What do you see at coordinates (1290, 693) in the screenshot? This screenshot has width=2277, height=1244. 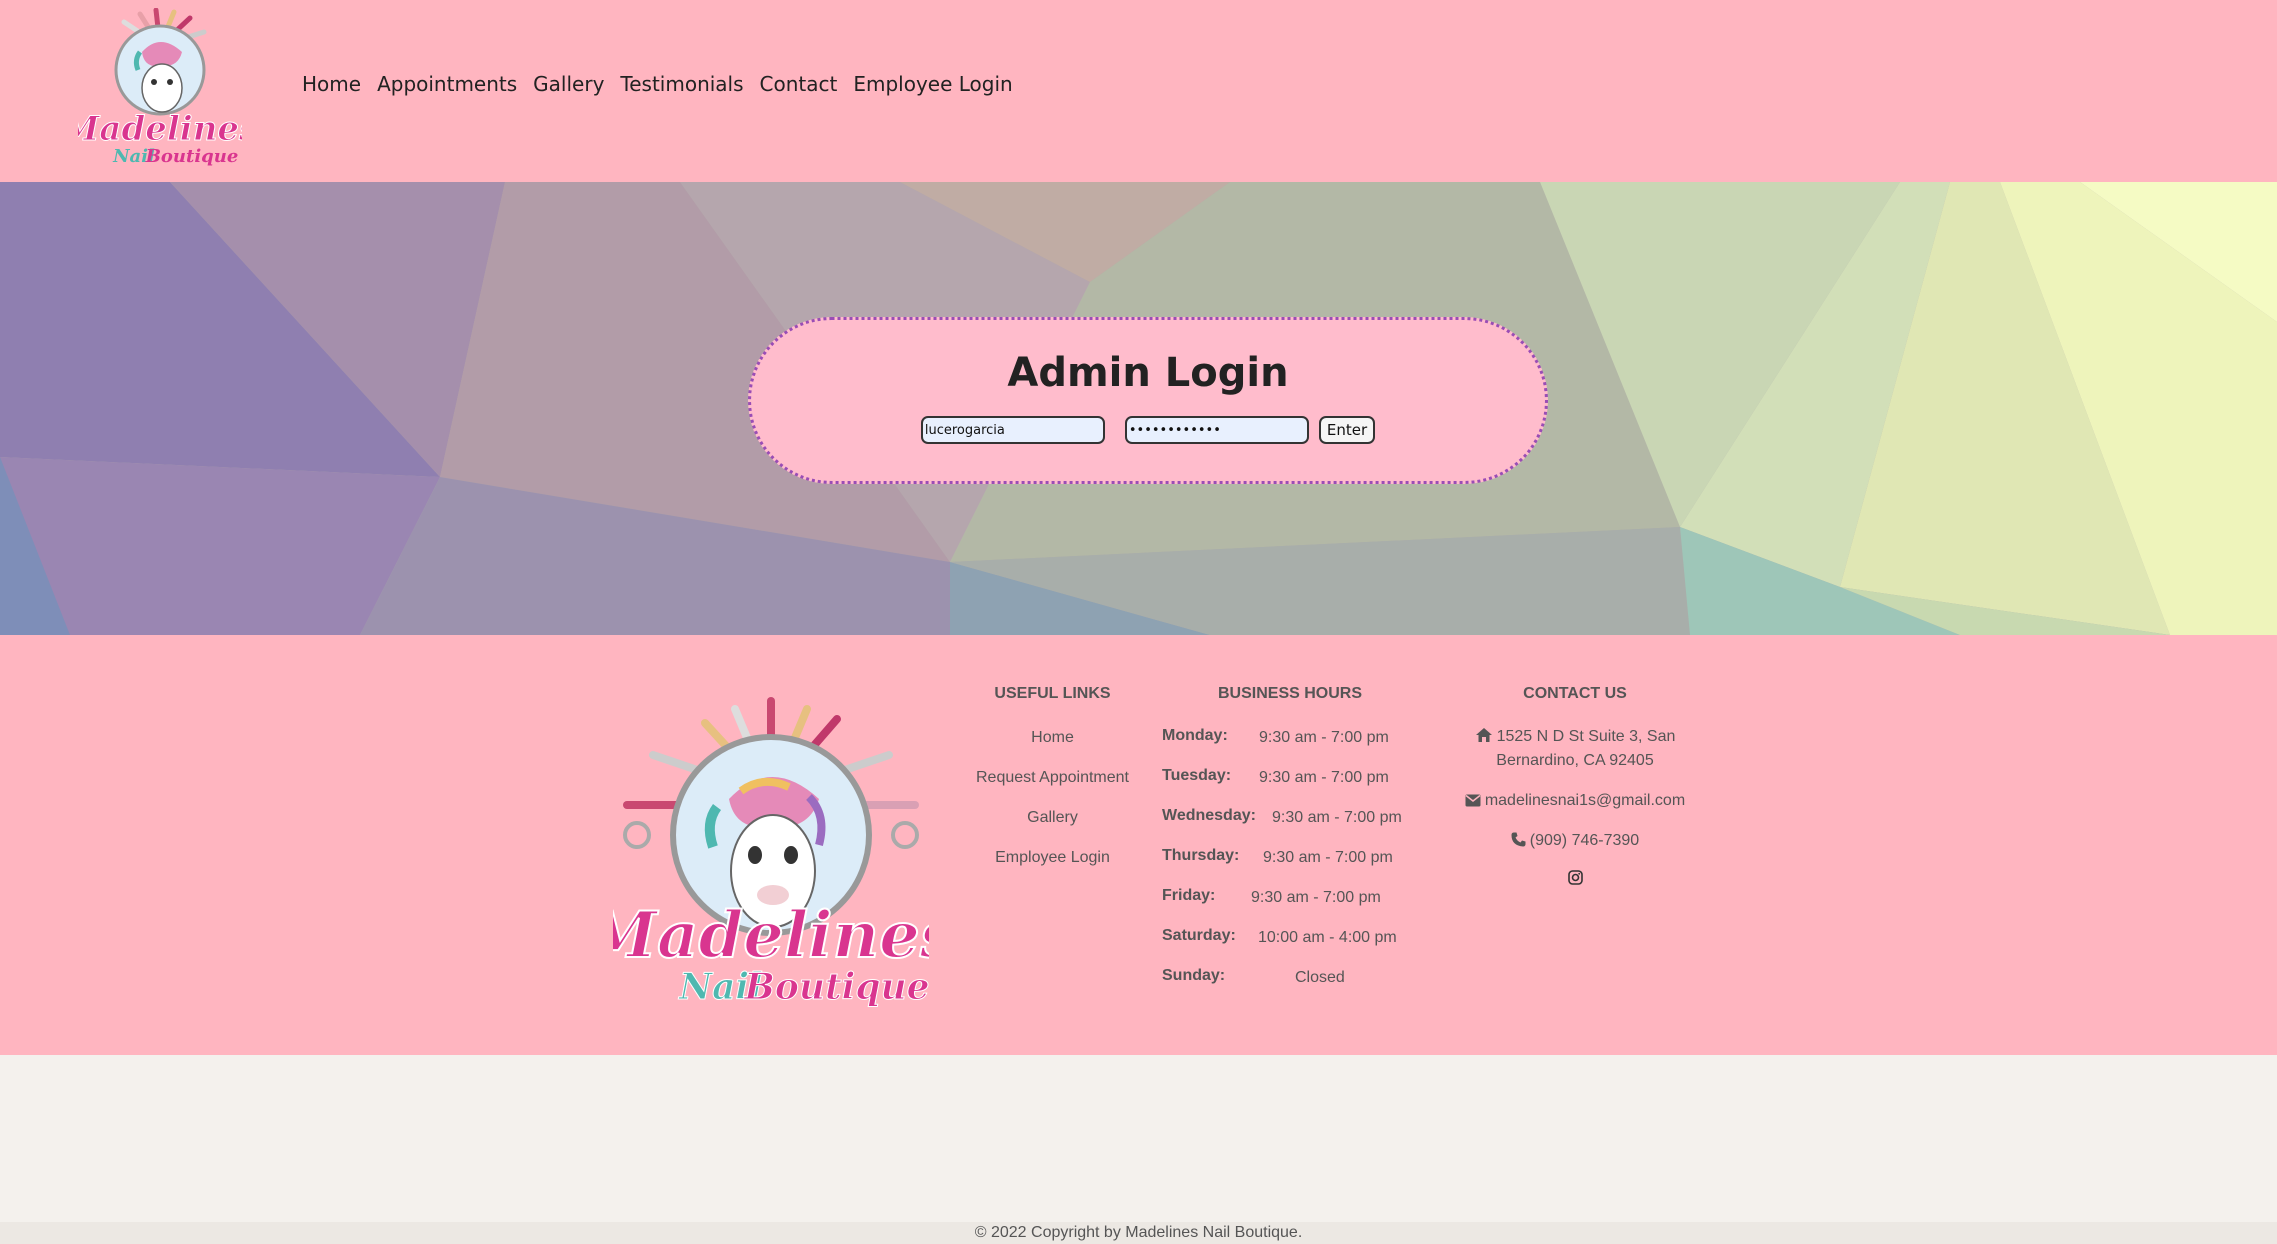 I see `business-hours-title: BUSINESS HOURS` at bounding box center [1290, 693].